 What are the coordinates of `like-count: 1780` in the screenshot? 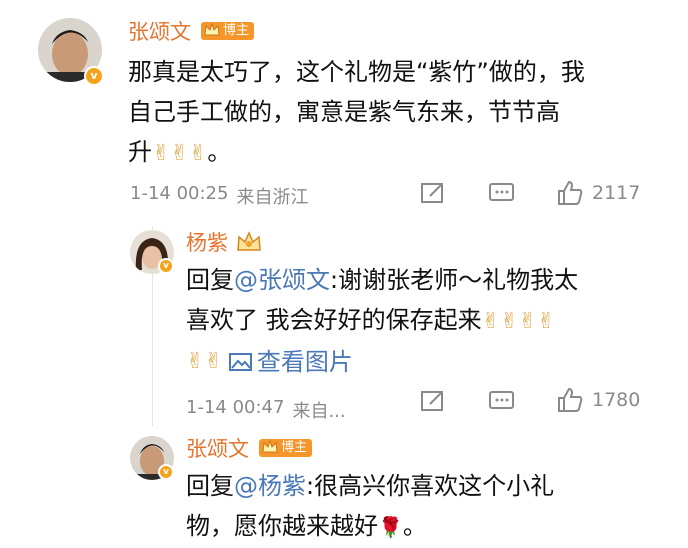 It's located at (616, 400).